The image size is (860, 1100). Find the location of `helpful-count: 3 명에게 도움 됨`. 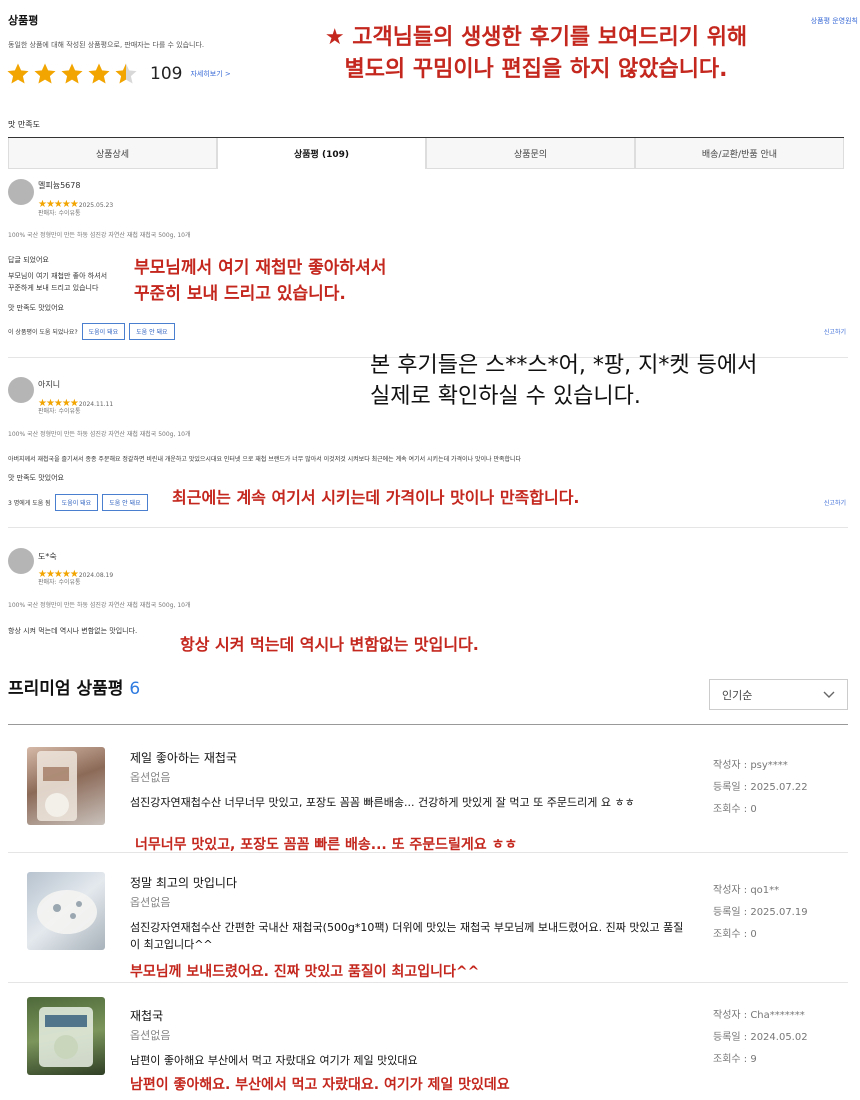

helpful-count: 3 명에게 도움 됨 is located at coordinates (29, 503).